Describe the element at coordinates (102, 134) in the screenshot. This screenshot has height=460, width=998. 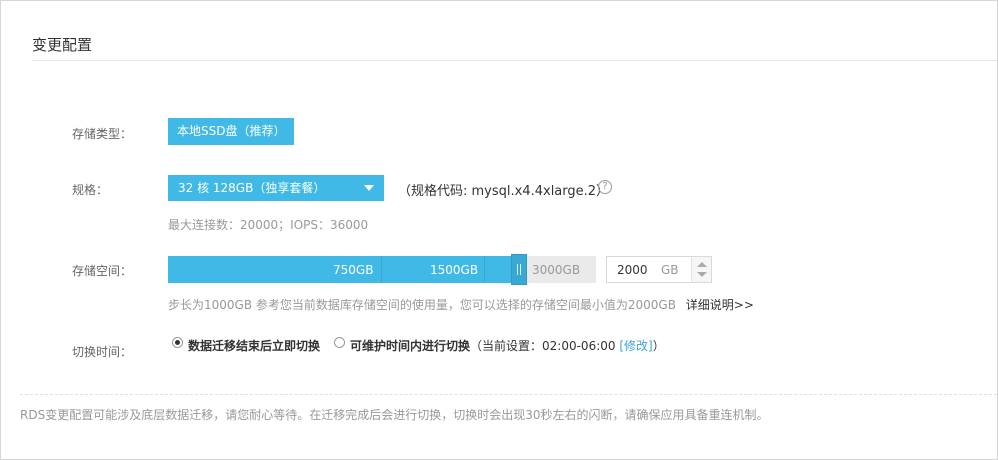
I see `storage-type-label: 存储类型：` at that location.